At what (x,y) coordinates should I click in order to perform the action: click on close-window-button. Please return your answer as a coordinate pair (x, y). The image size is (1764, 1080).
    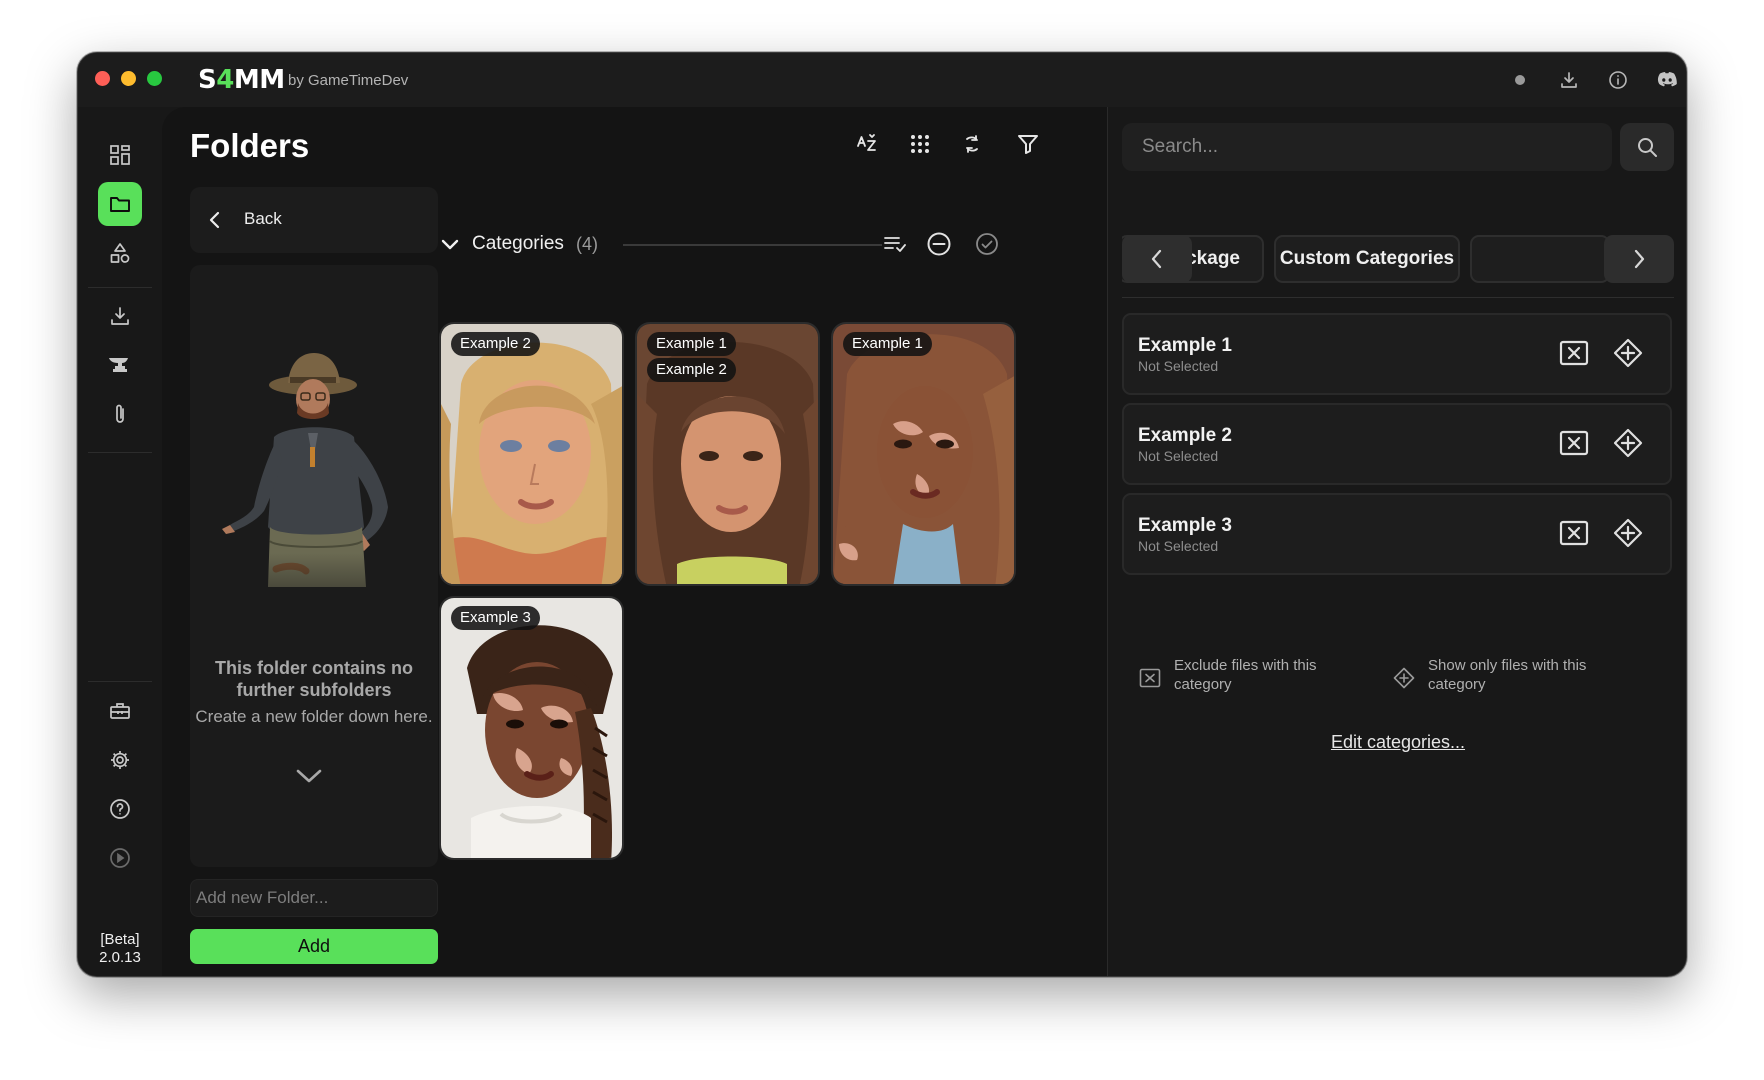
    Looking at the image, I should click on (102, 78).